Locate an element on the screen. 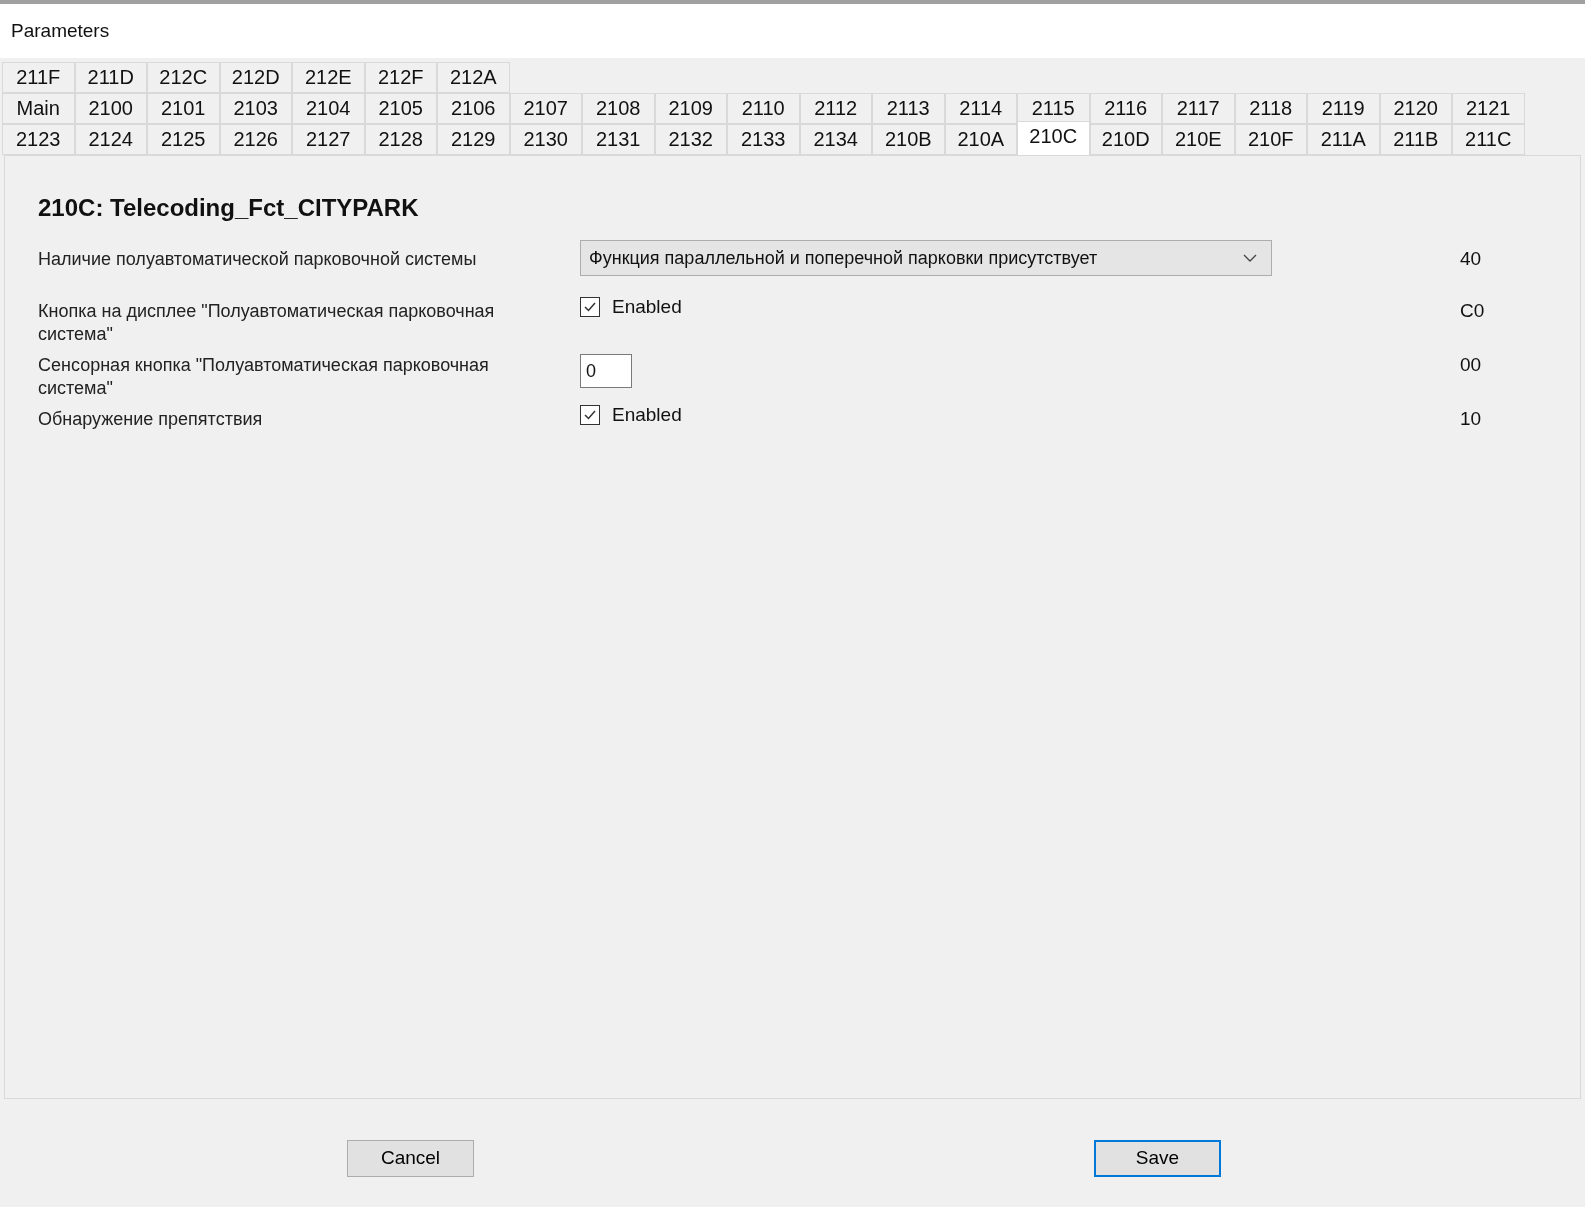 Image resolution: width=1585 pixels, height=1207 pixels. tab: 2118 is located at coordinates (1270, 108).